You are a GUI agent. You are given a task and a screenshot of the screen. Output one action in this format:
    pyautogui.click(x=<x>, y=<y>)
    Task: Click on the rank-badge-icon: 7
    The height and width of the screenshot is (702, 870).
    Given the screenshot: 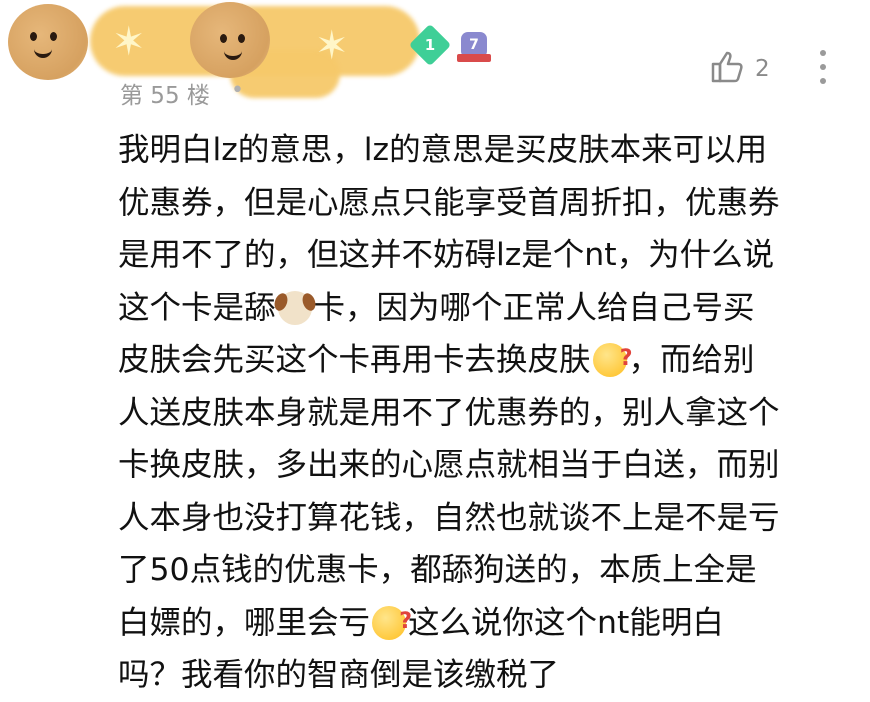 What is the action you would take?
    pyautogui.click(x=474, y=47)
    